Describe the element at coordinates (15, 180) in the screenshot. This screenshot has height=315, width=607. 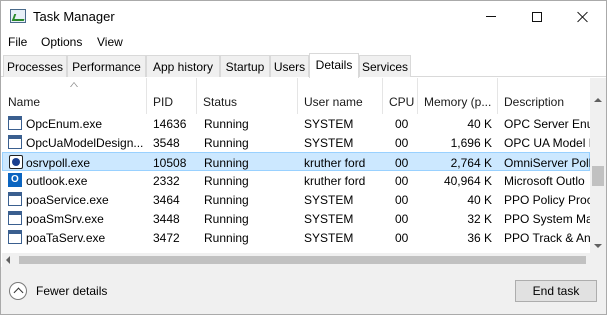
I see `outlook-icon` at that location.